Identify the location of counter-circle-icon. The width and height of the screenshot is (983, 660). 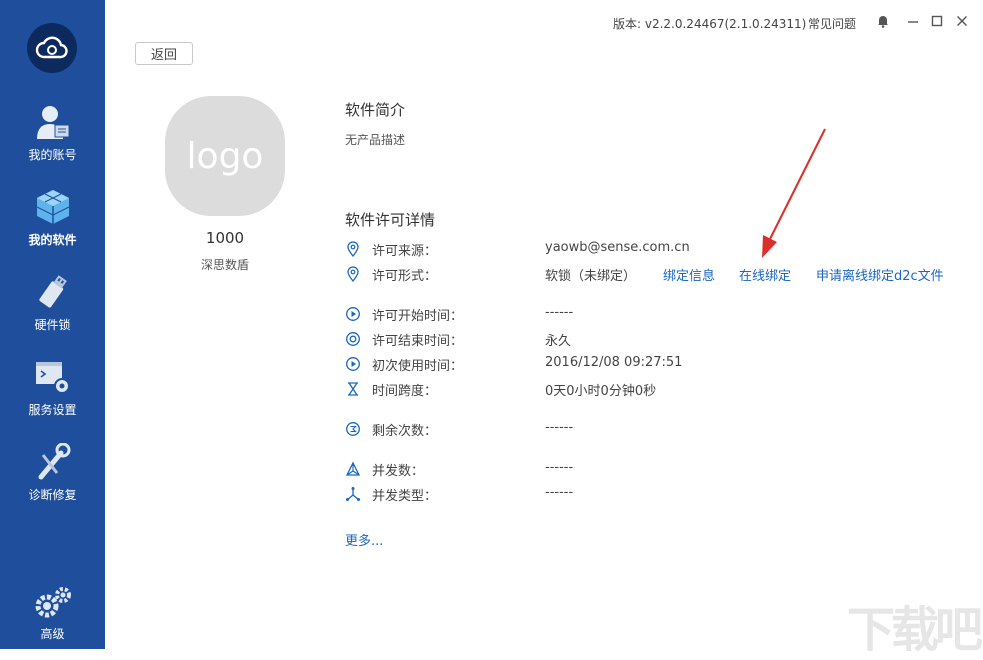
(353, 429).